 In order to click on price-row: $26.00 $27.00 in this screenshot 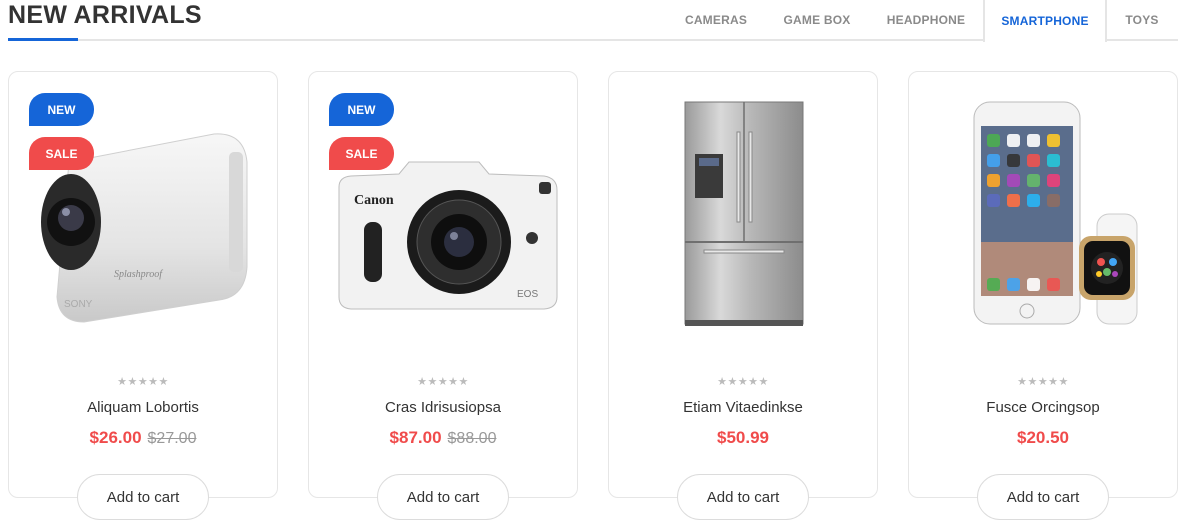, I will do `click(143, 438)`.